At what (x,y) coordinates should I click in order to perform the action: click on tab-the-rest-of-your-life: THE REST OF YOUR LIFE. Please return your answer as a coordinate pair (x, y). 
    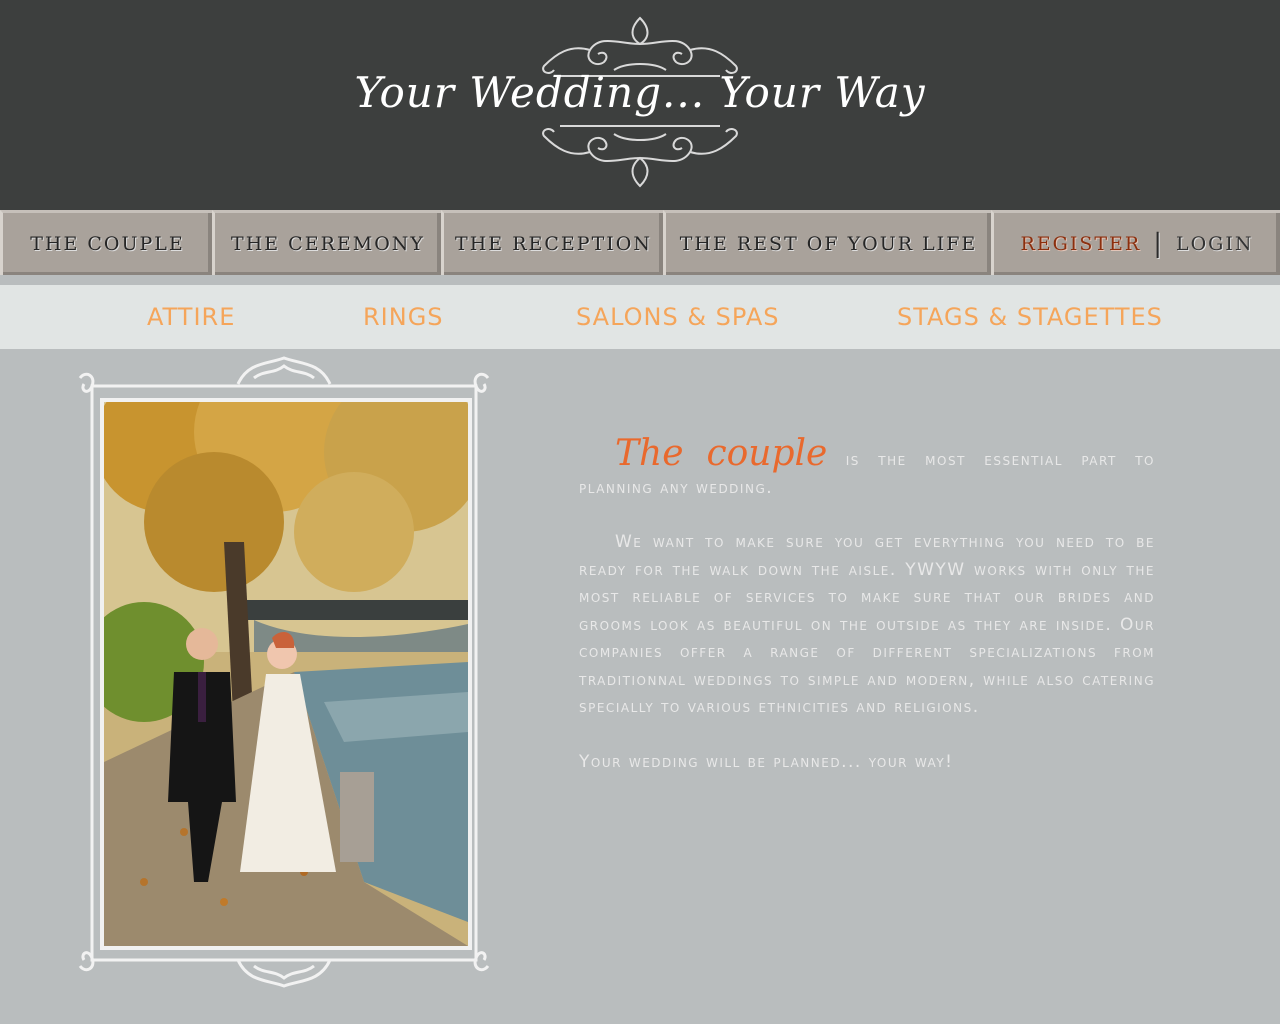
    Looking at the image, I should click on (827, 242).